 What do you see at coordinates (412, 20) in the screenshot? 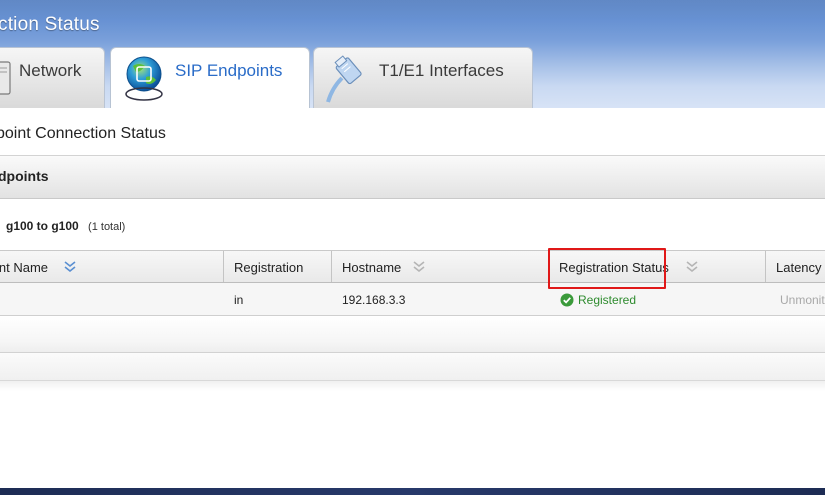
I see `title-gloss` at bounding box center [412, 20].